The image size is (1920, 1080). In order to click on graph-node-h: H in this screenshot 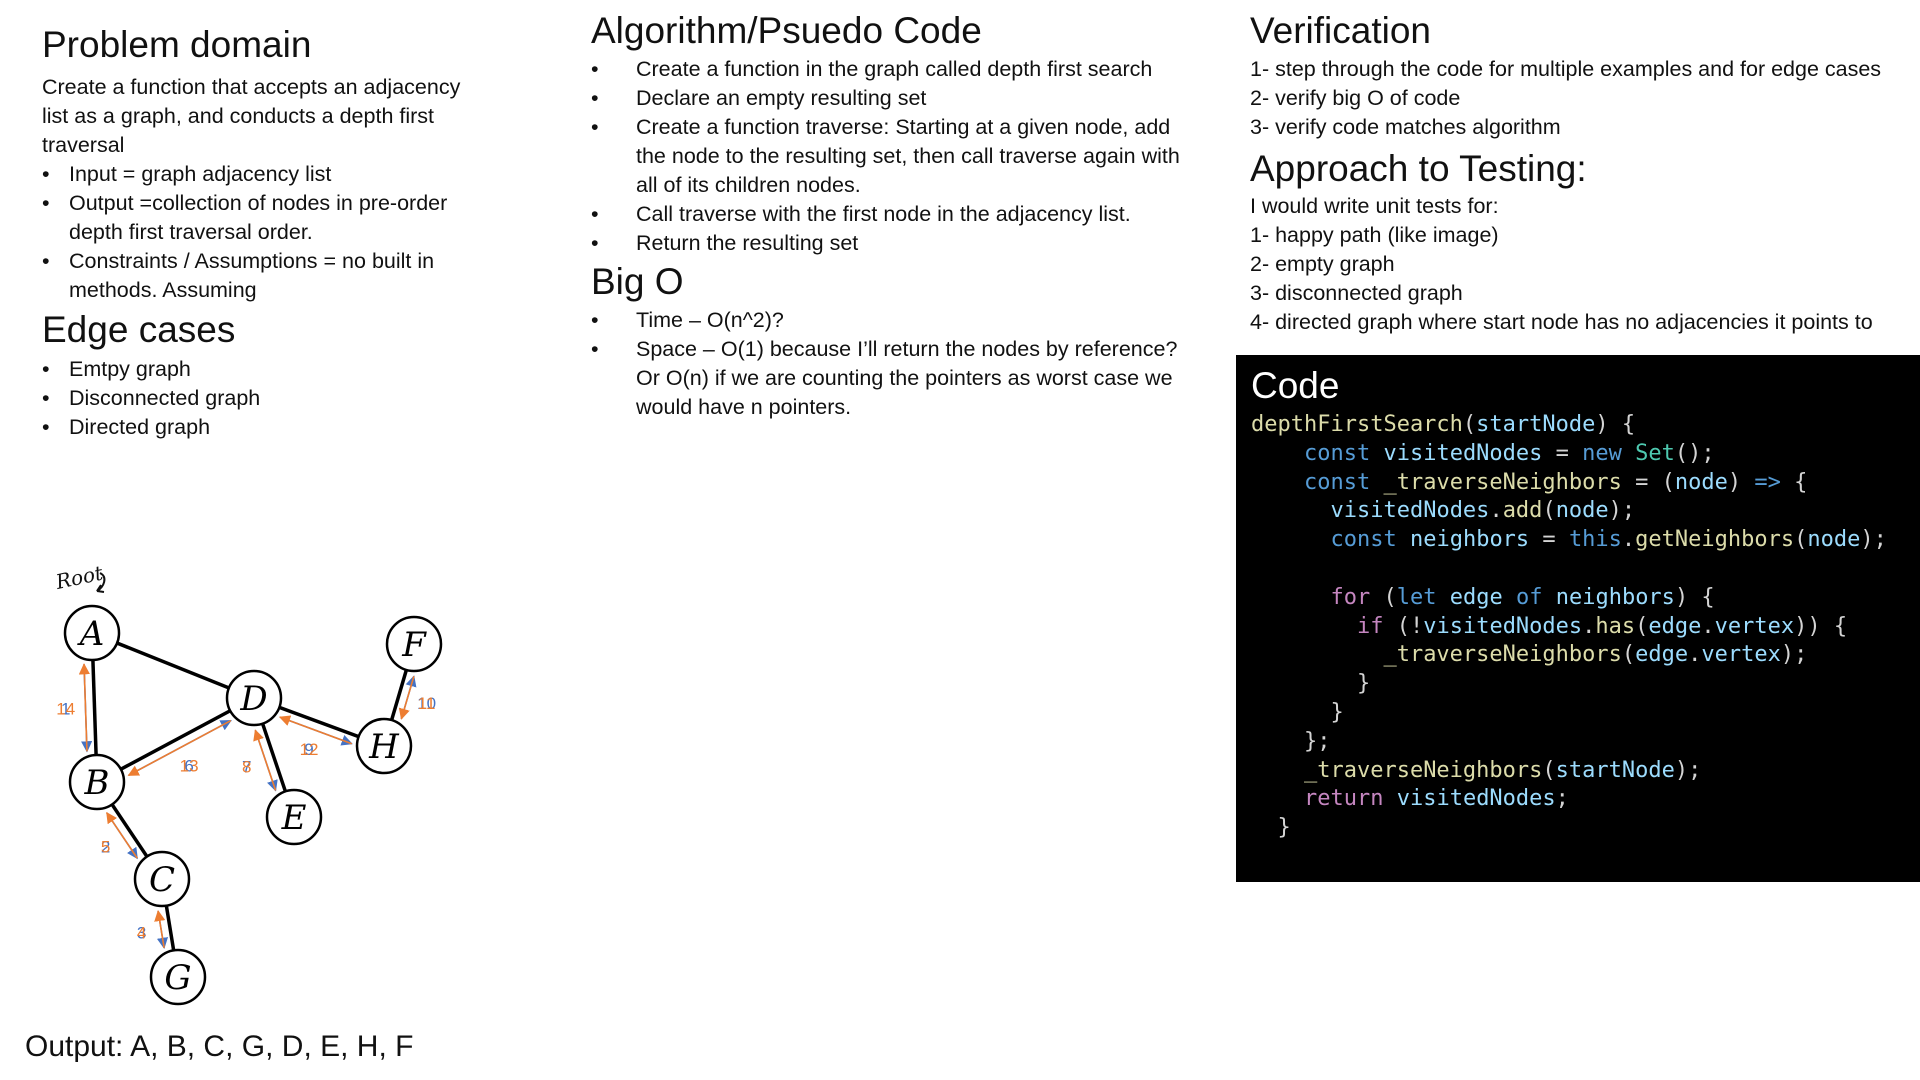, I will do `click(384, 746)`.